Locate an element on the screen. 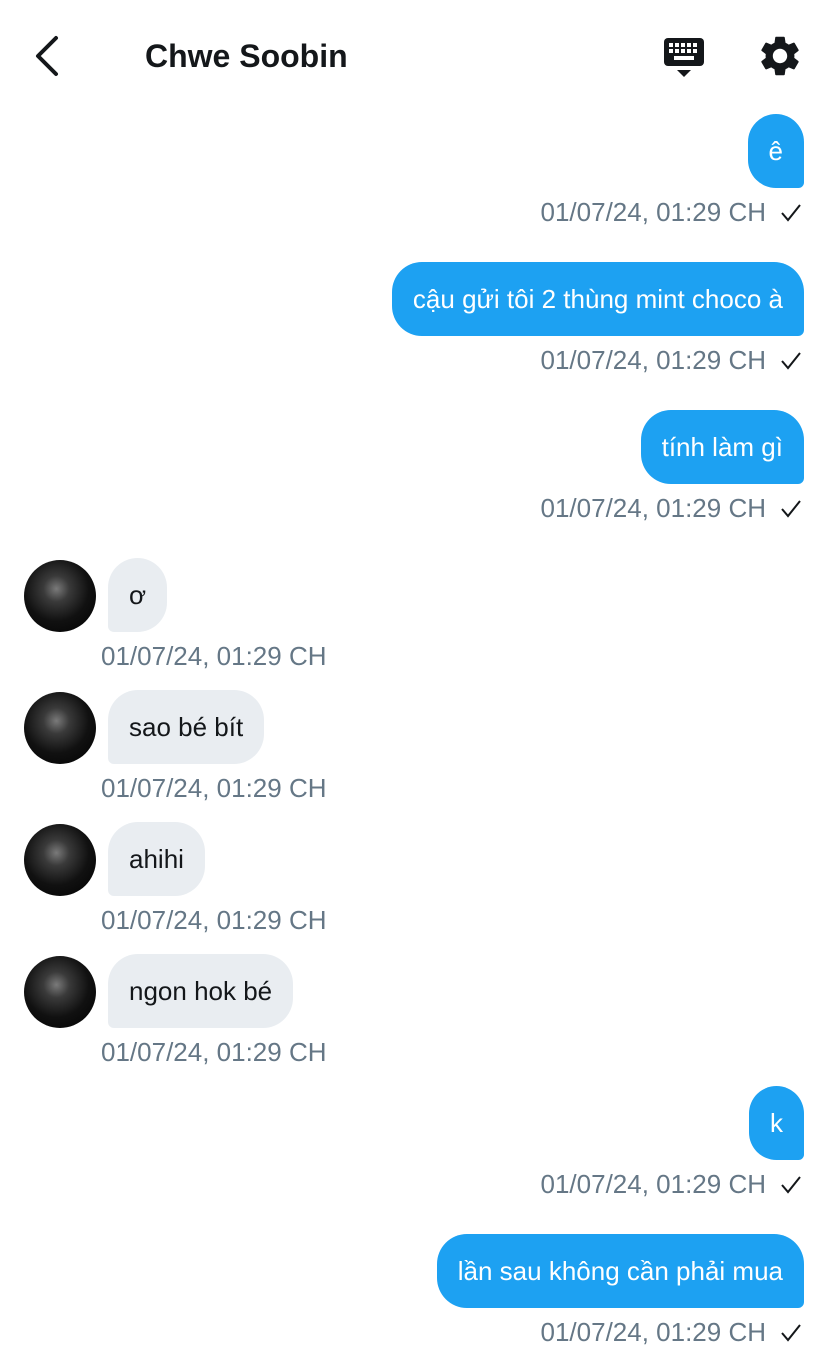 The width and height of the screenshot is (828, 1363). message-bubble: ngon hok bé is located at coordinates (201, 991).